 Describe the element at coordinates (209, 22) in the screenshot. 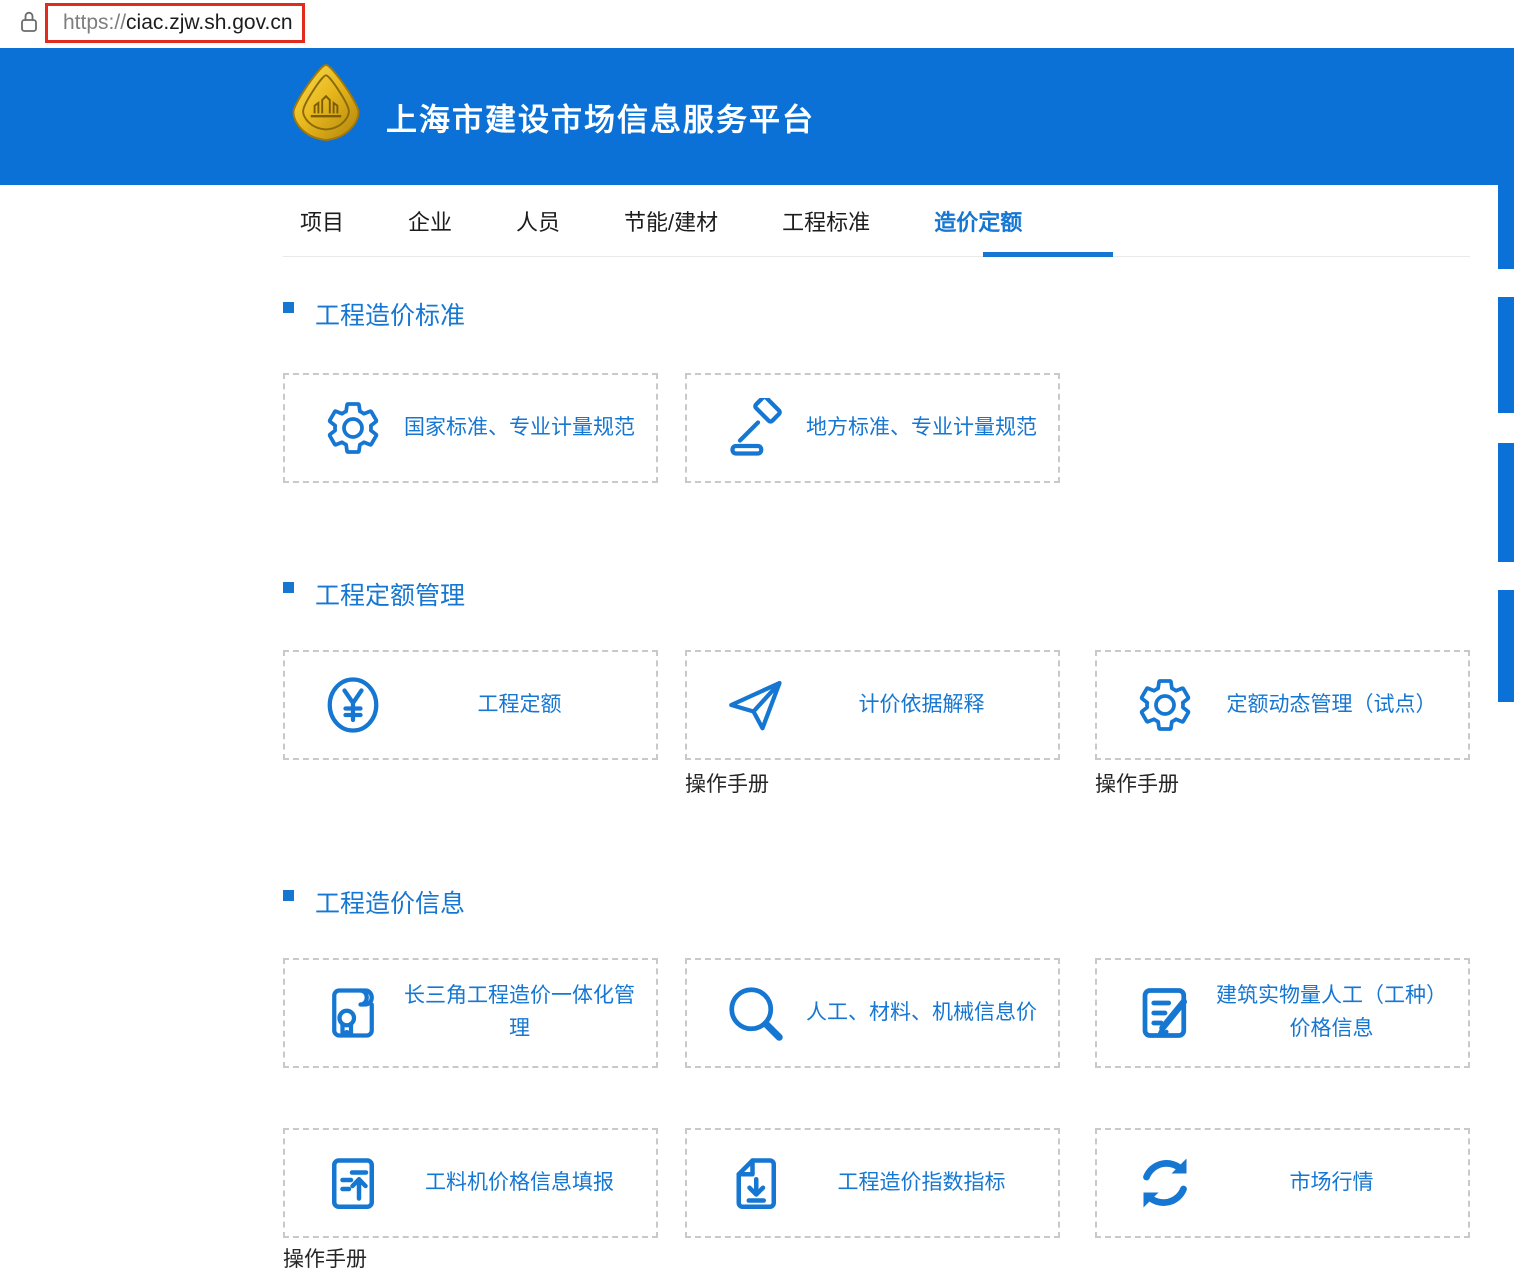

I see `url-host: ciac.zjw.sh.gov.cn` at that location.